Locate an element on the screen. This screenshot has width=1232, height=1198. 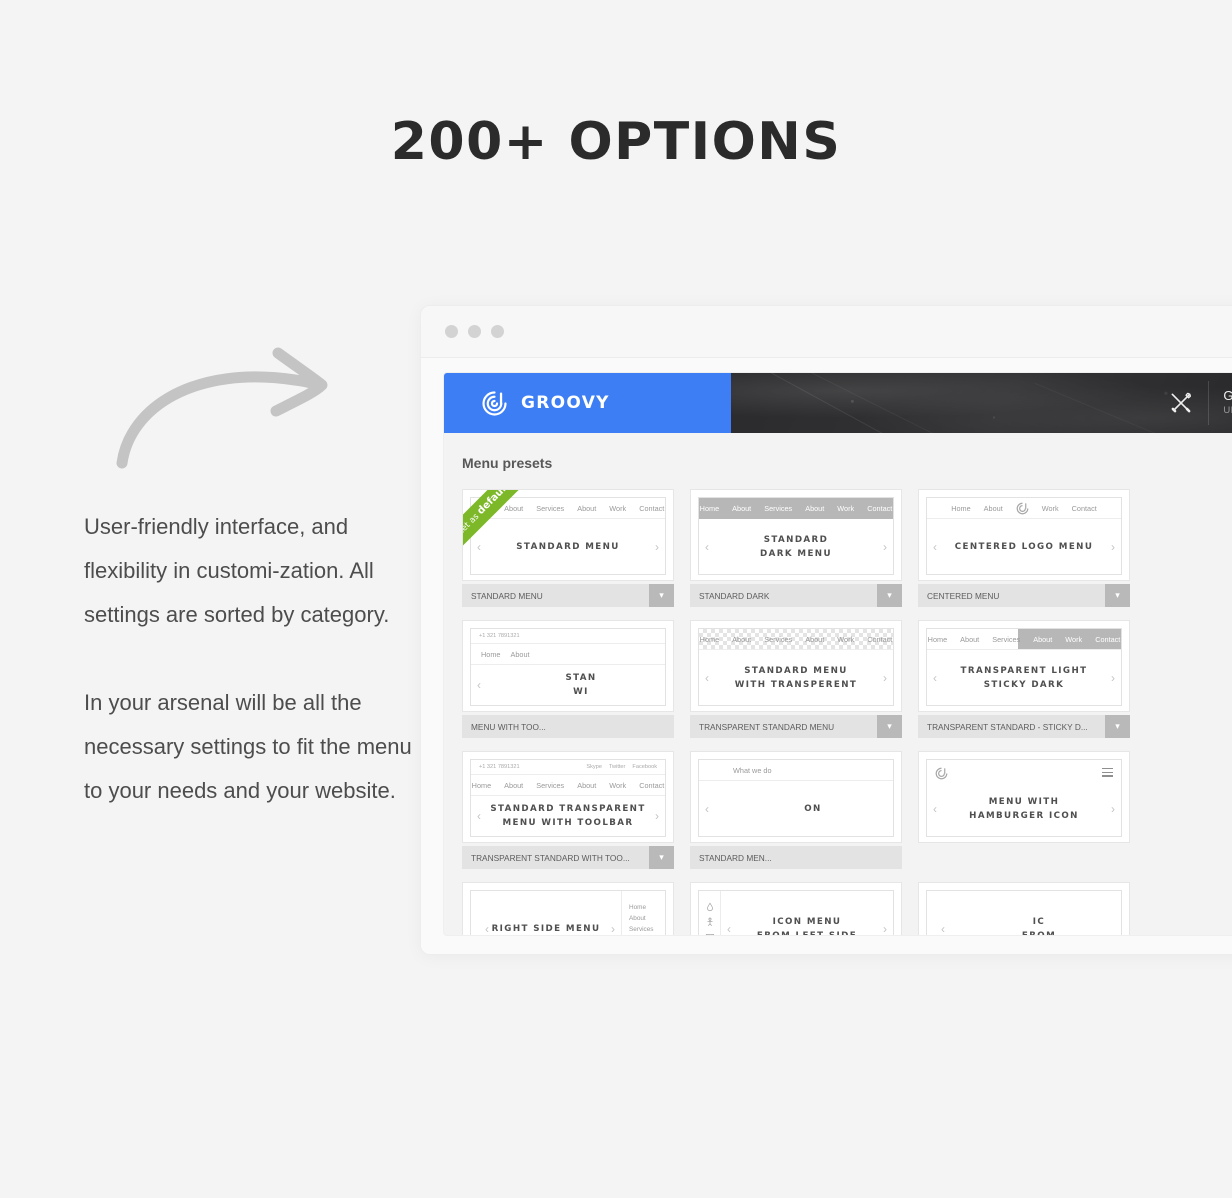
preview-toolbar: +1 321 7891321 is located at coordinates (568, 636).